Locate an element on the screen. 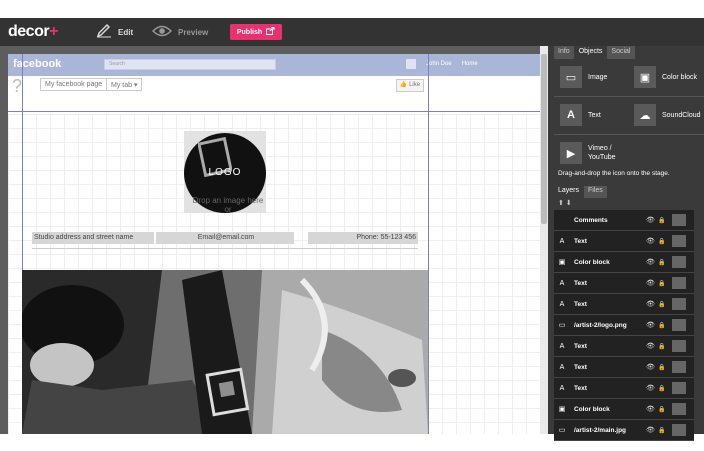 Image resolution: width=704 pixels, height=451 pixels. color-block-icon: ▣ is located at coordinates (562, 262).